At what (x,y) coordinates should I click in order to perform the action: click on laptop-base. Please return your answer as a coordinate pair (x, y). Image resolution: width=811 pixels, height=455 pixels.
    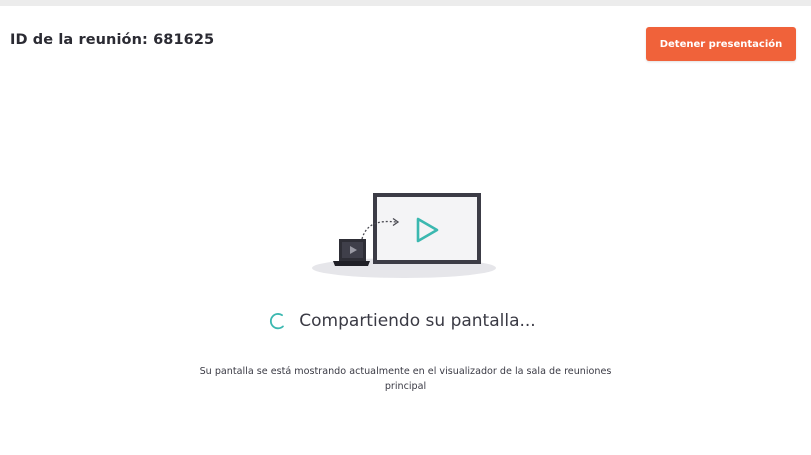
    Looking at the image, I should click on (351, 263).